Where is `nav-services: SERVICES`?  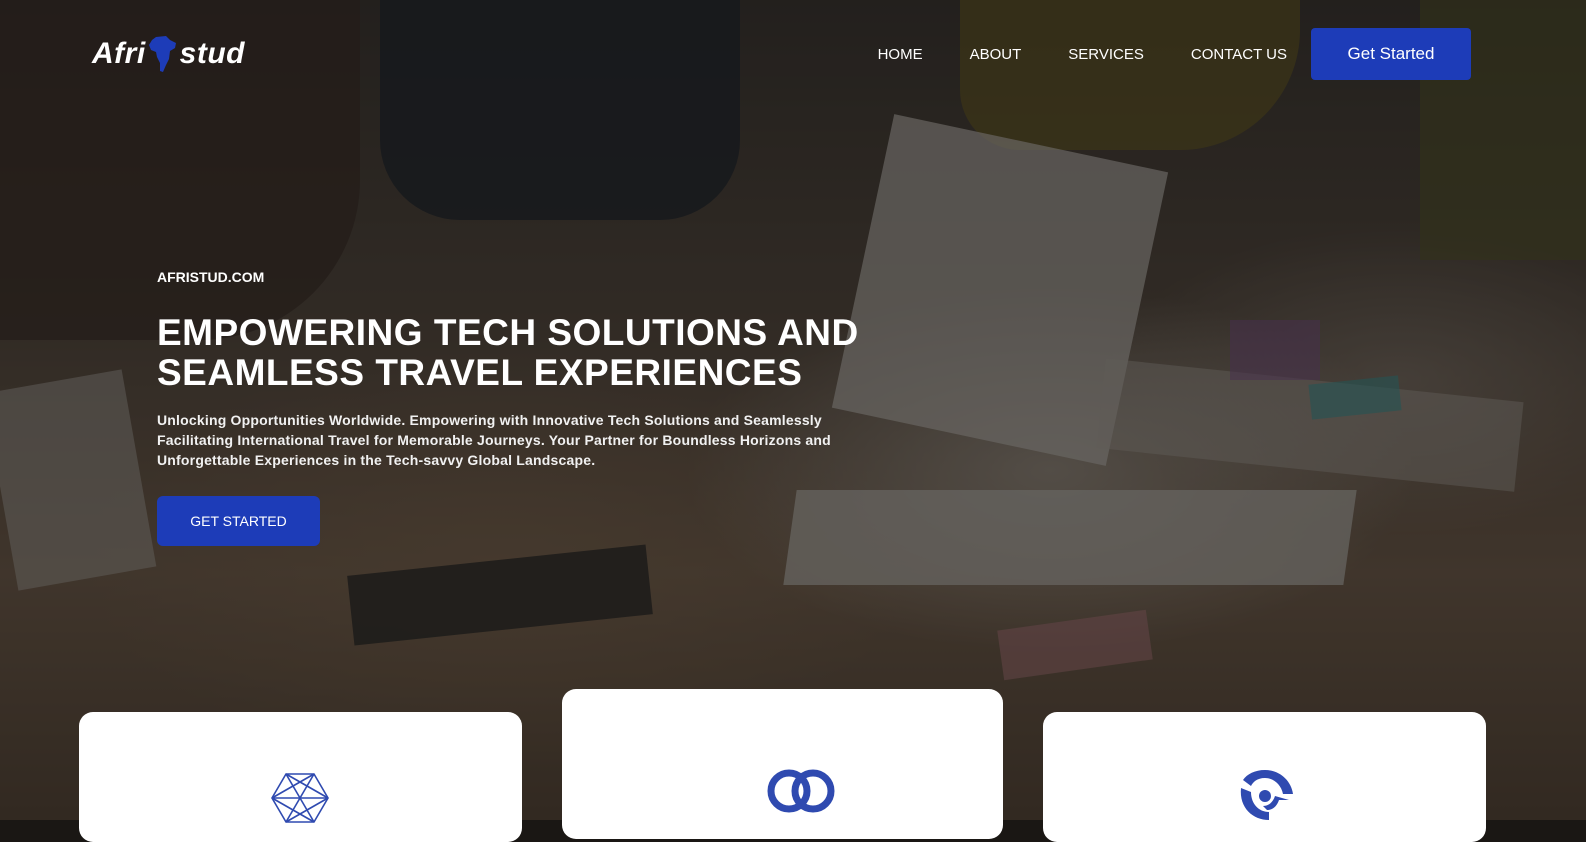 nav-services: SERVICES is located at coordinates (1106, 54).